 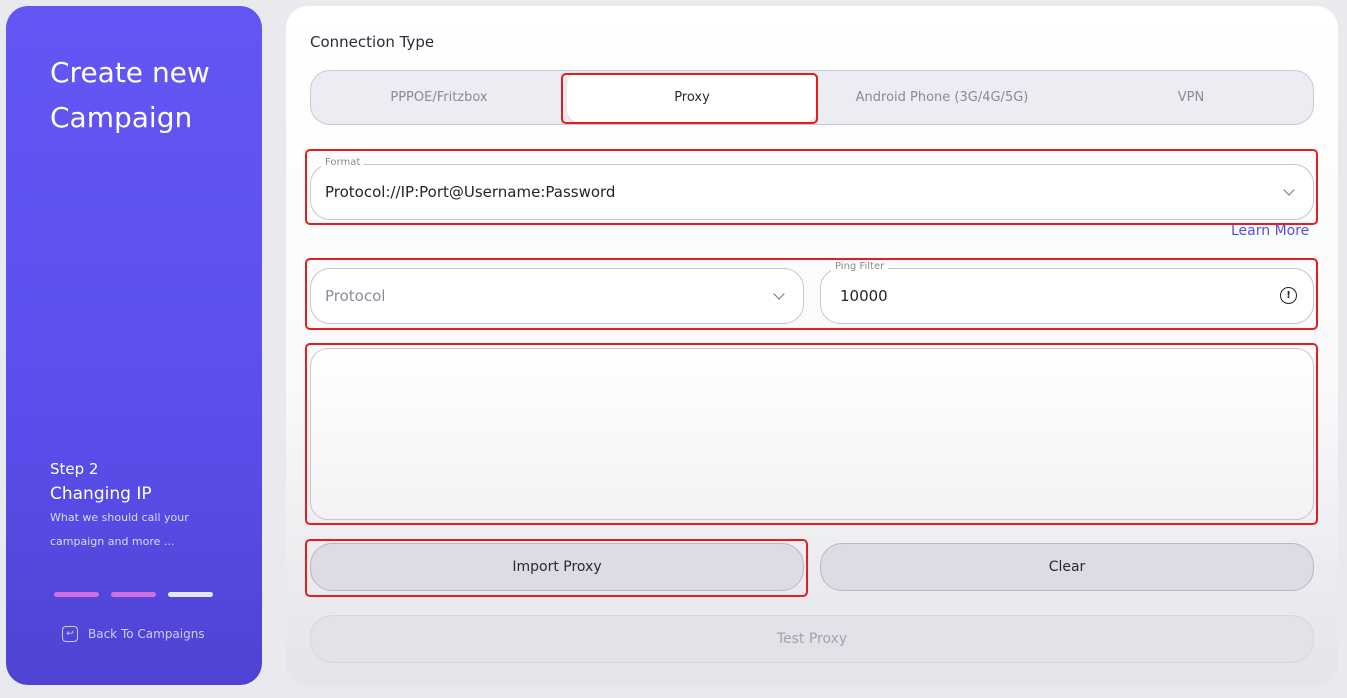 What do you see at coordinates (130, 95) in the screenshot?
I see `sidebar-title: Create new Campaign` at bounding box center [130, 95].